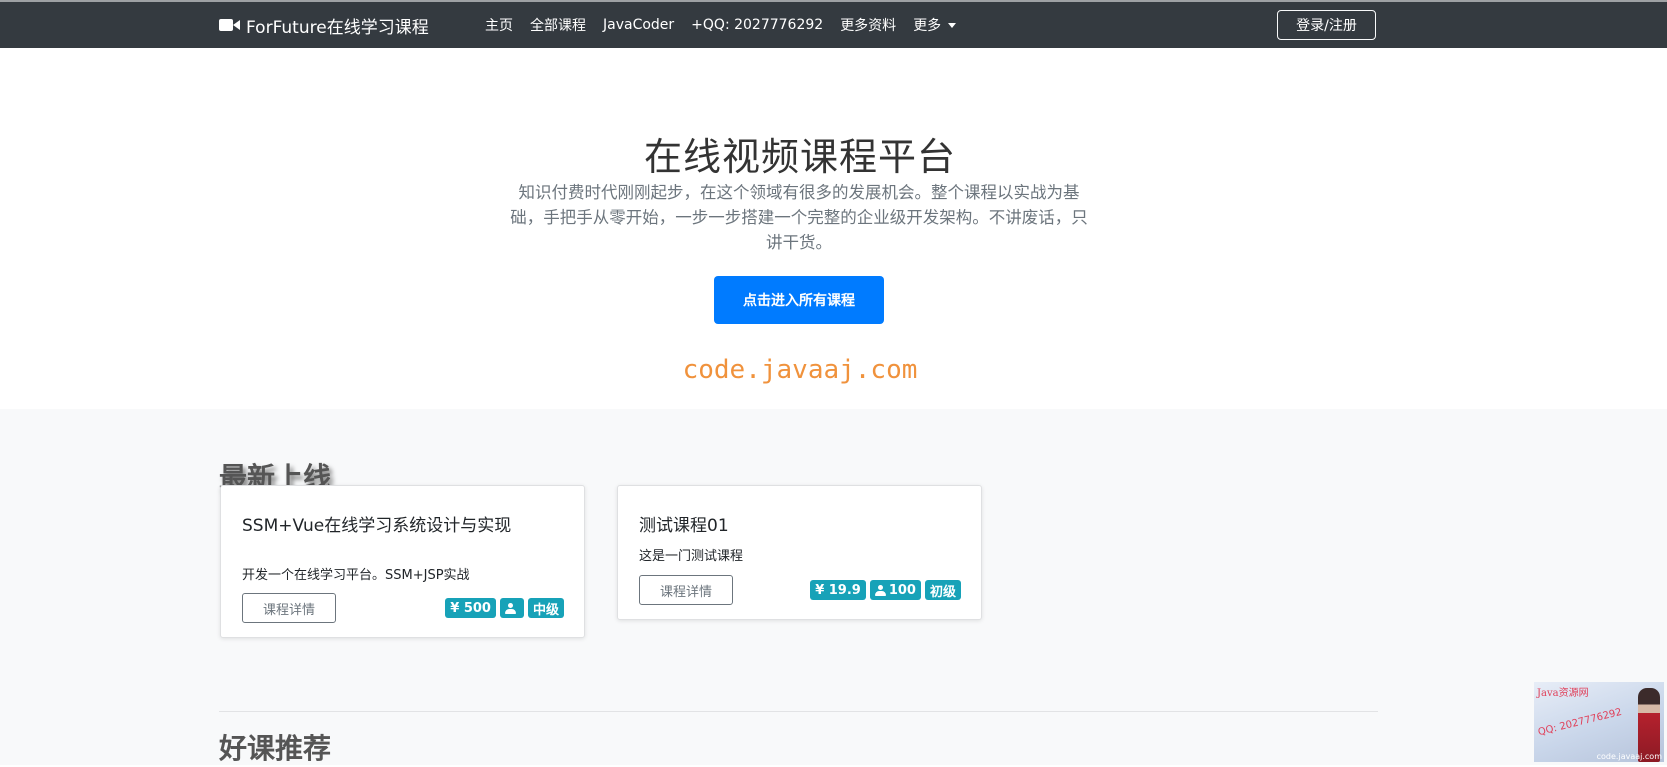 Image resolution: width=1667 pixels, height=767 pixels. Describe the element at coordinates (794, 526) in the screenshot. I see `course-title: 测试课程01` at that location.